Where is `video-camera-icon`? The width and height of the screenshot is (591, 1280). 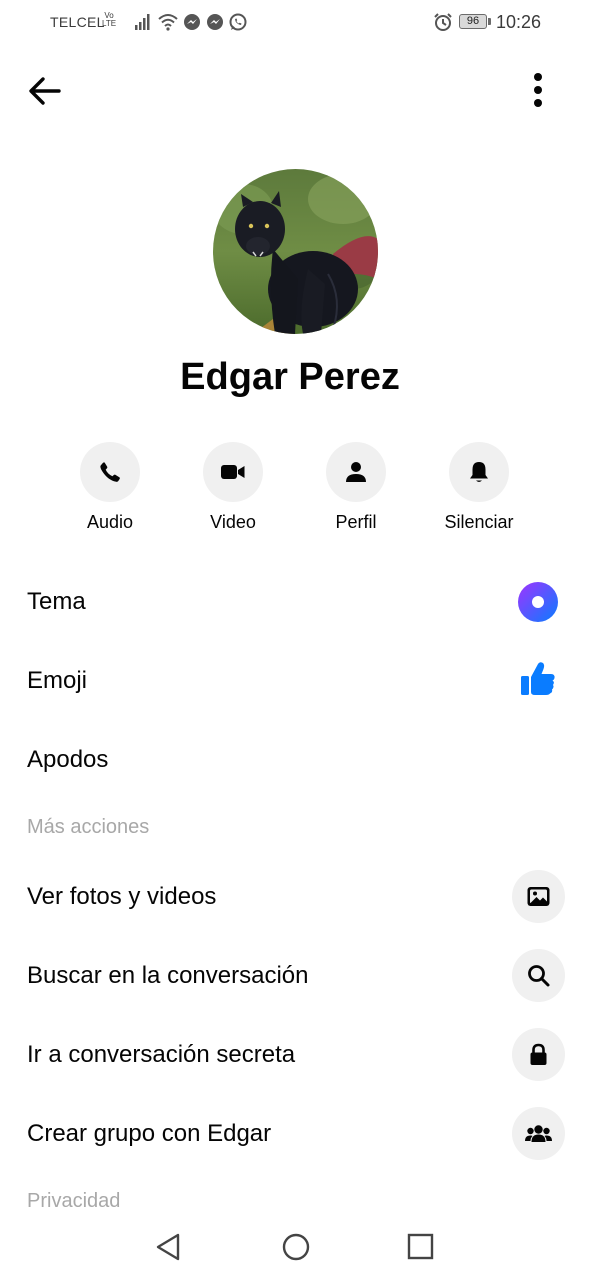 video-camera-icon is located at coordinates (233, 472).